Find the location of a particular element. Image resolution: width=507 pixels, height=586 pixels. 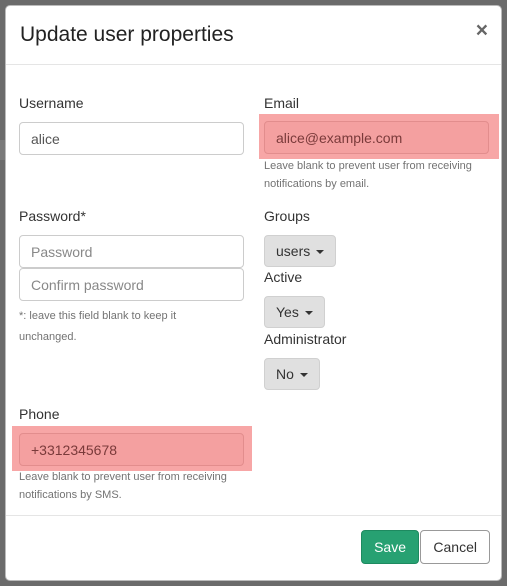

groups-label: Groups is located at coordinates (287, 216).